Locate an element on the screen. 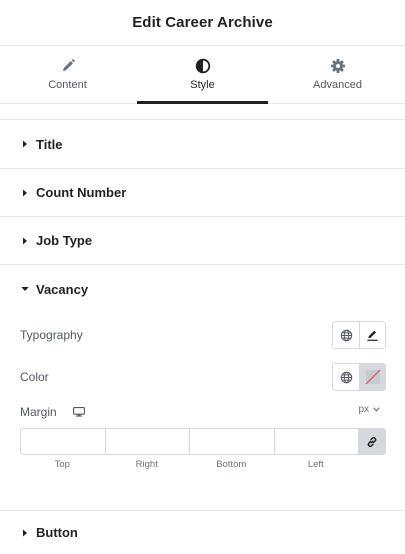 This screenshot has height=554, width=405. section-title: Count Number is located at coordinates (81, 192).